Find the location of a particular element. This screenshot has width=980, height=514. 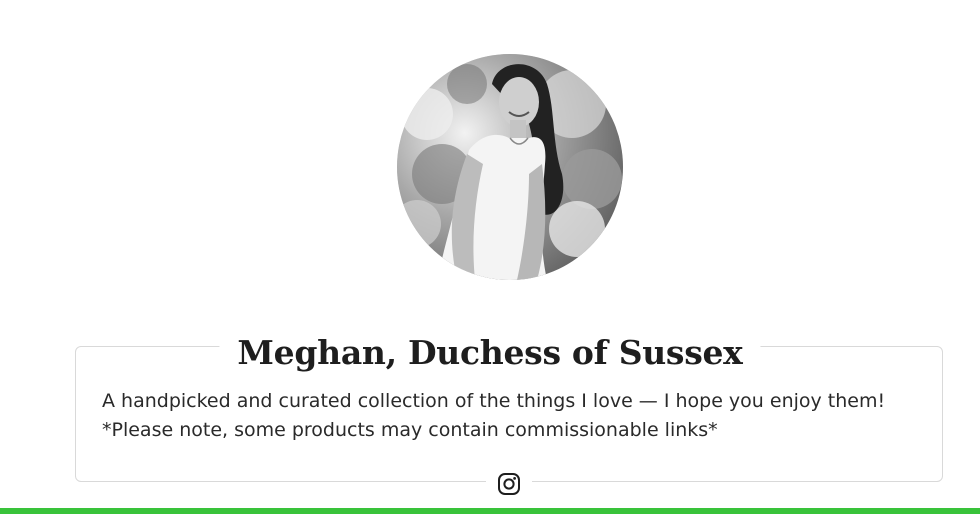

accent-strip is located at coordinates (490, 511).